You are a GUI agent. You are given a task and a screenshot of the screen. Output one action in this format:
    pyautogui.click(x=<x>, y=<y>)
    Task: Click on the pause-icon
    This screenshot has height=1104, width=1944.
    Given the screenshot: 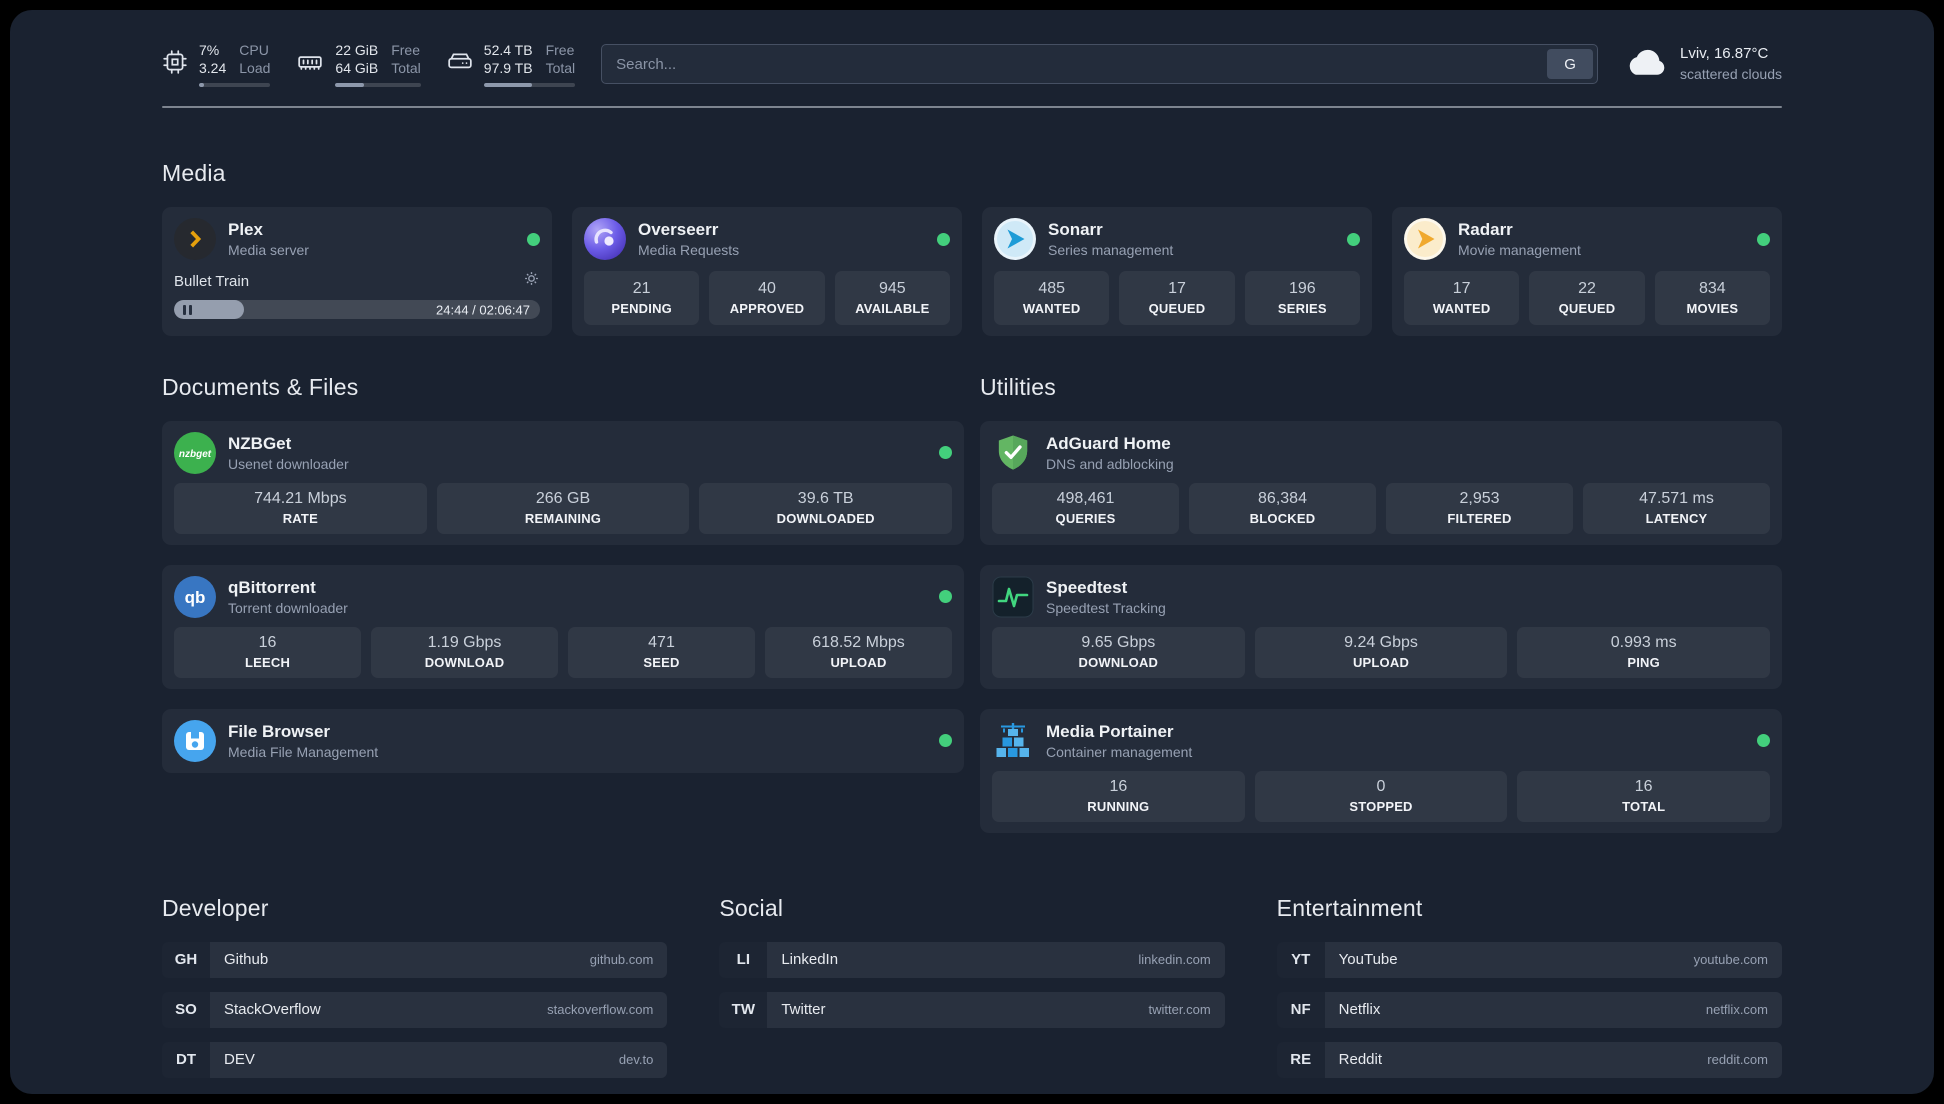 What is the action you would take?
    pyautogui.click(x=187, y=309)
    